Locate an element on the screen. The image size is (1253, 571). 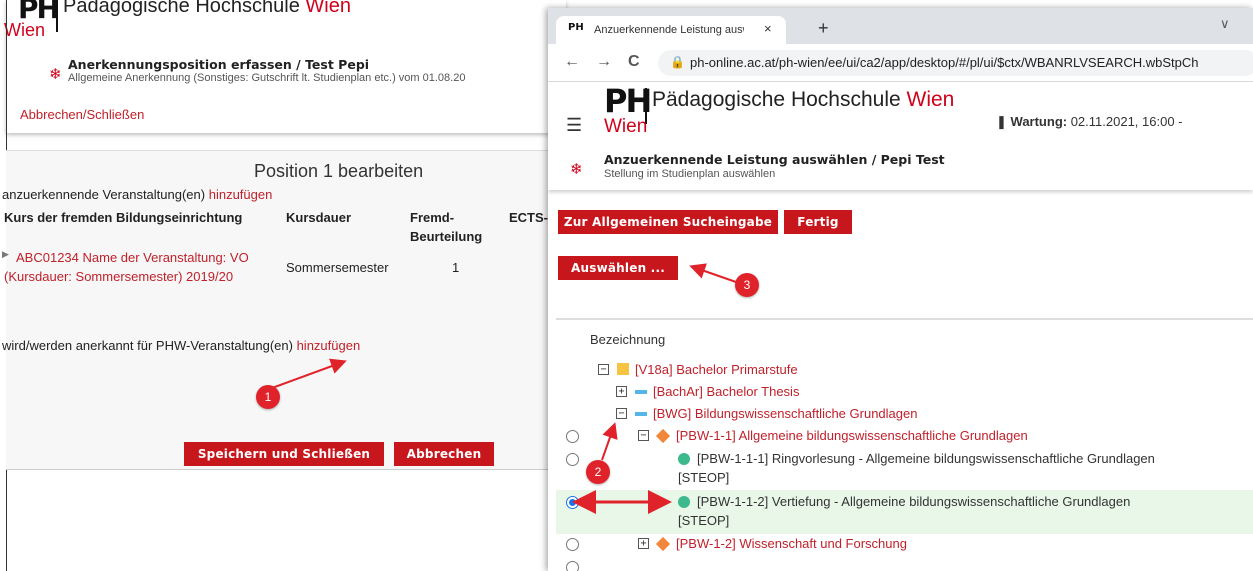
annotation-arrows is located at coordinates (654, 388).